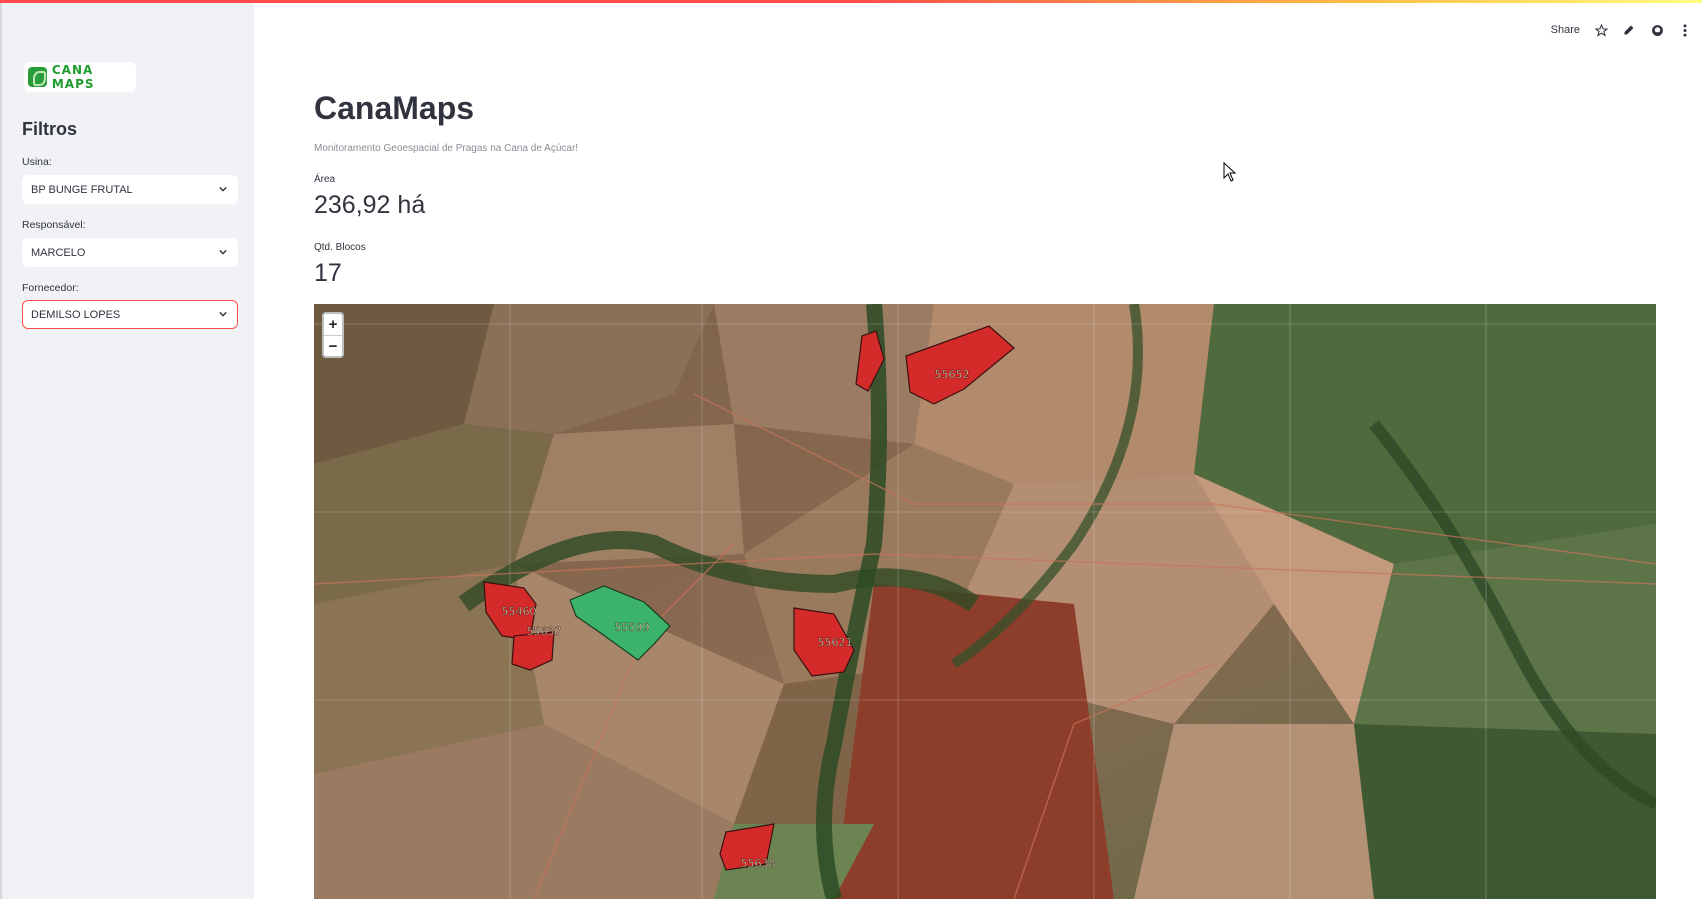 The width and height of the screenshot is (1702, 899). Describe the element at coordinates (1565, 30) in the screenshot. I see `share-button: Share` at that location.